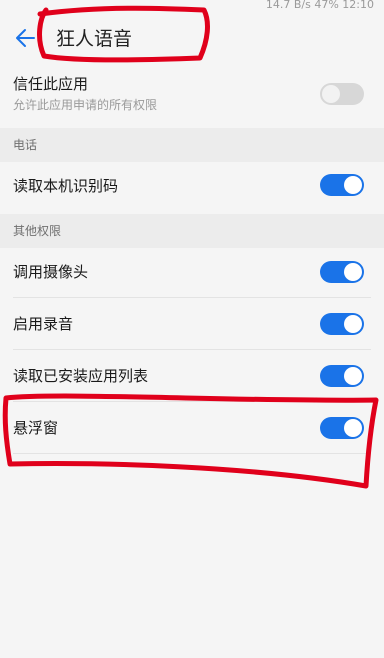 The image size is (384, 658). I want to click on section-header-other: 其他权限, so click(192, 231).